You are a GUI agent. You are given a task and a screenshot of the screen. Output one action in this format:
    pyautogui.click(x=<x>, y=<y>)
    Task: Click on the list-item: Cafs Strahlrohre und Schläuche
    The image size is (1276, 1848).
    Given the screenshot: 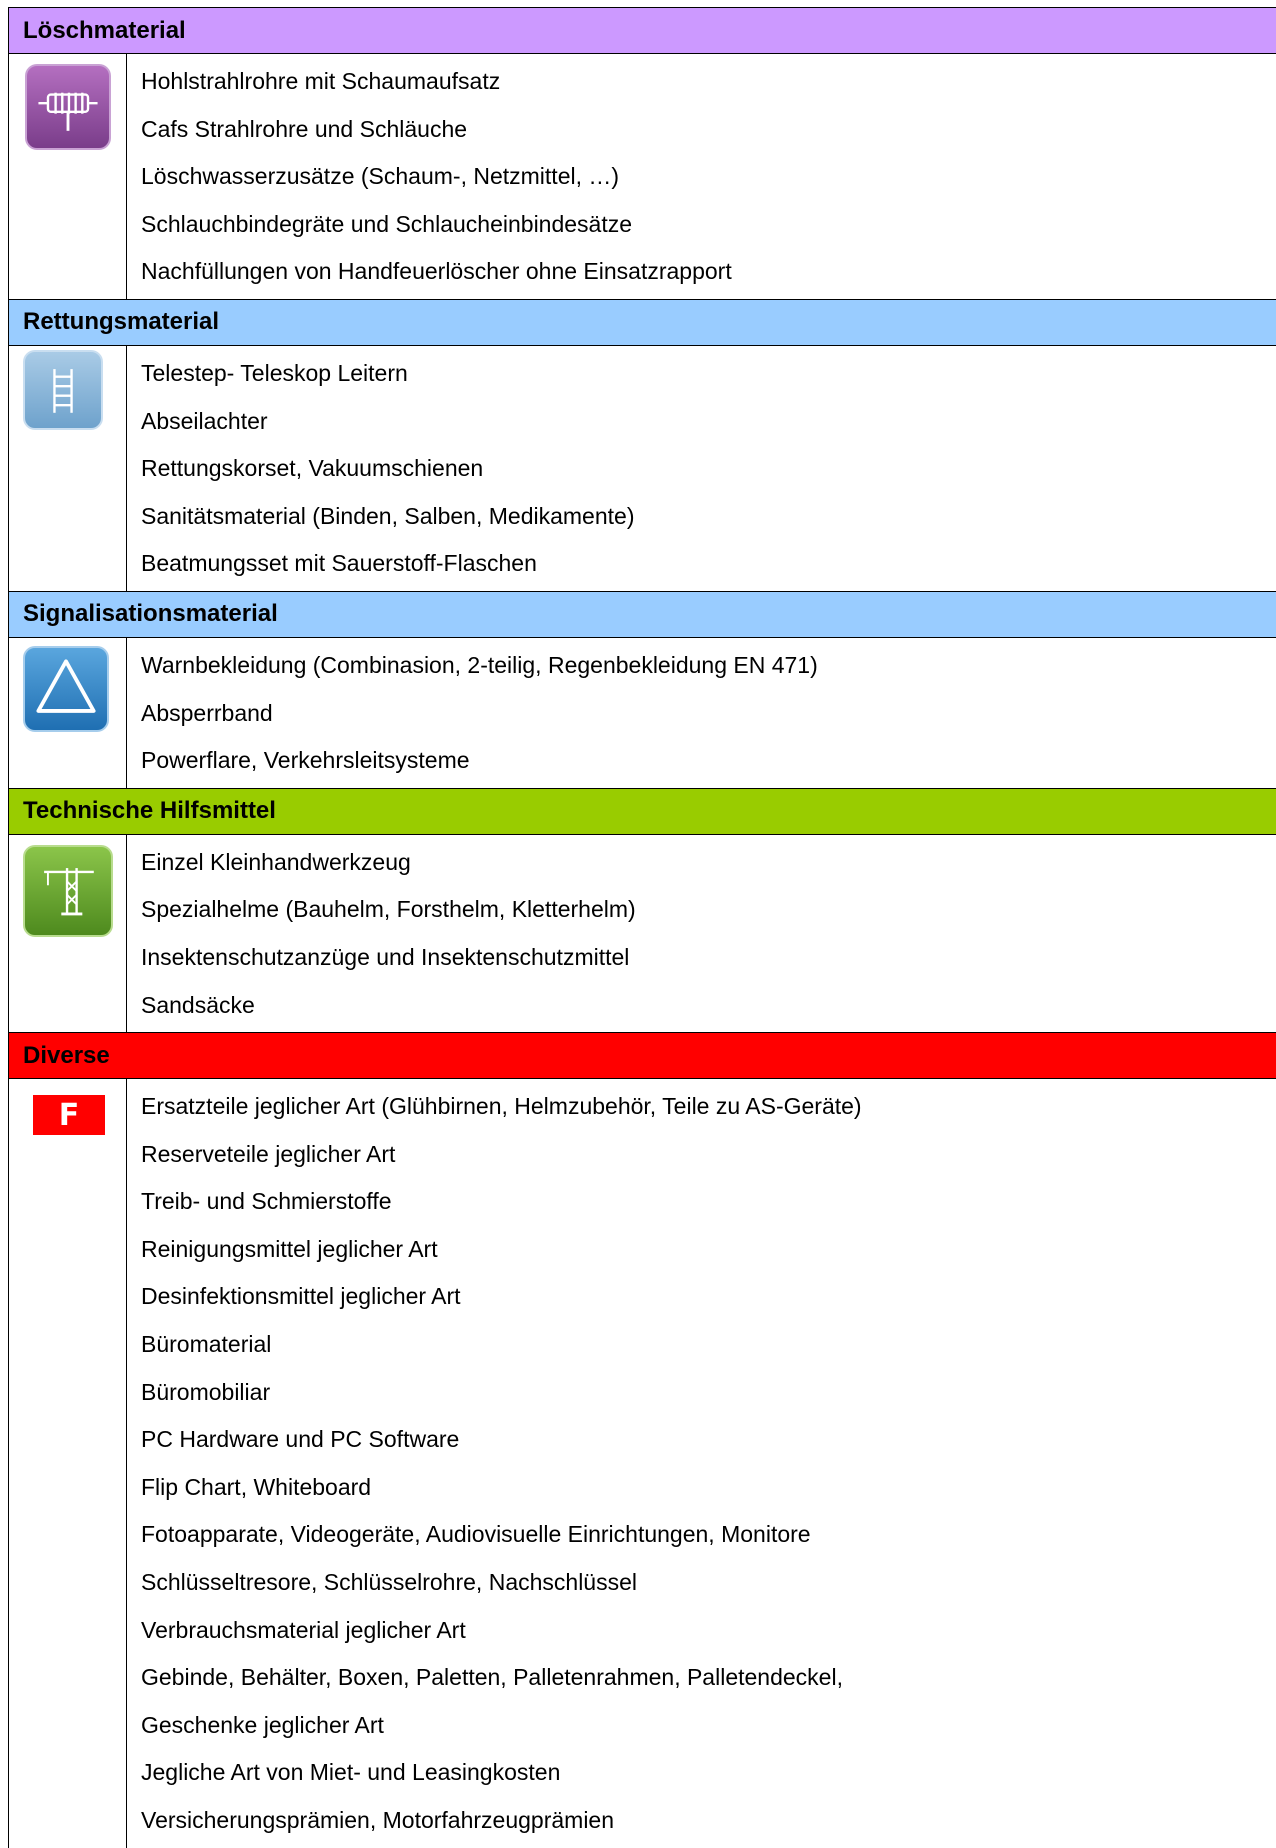 What is the action you would take?
    pyautogui.click(x=304, y=128)
    